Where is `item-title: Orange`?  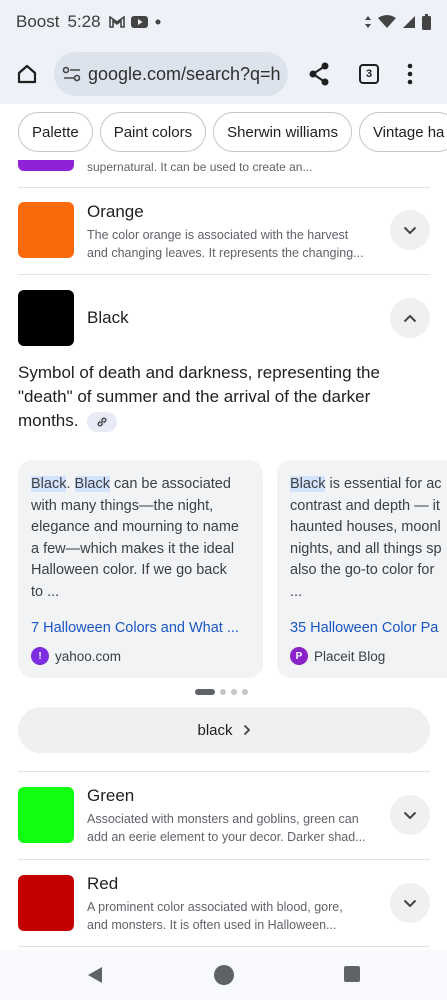 item-title: Orange is located at coordinates (115, 211).